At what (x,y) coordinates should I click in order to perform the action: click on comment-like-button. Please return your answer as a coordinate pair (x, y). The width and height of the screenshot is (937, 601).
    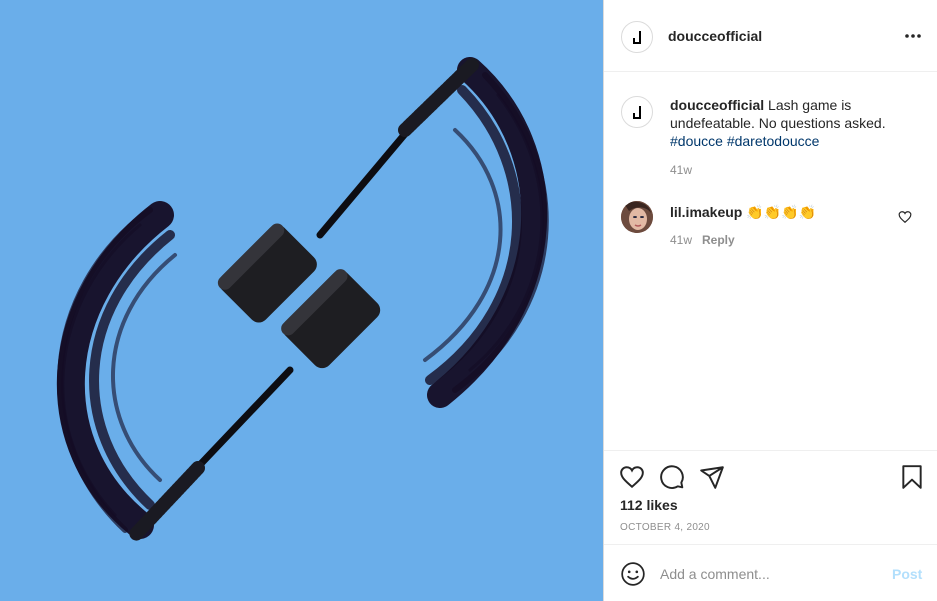
    Looking at the image, I should click on (905, 217).